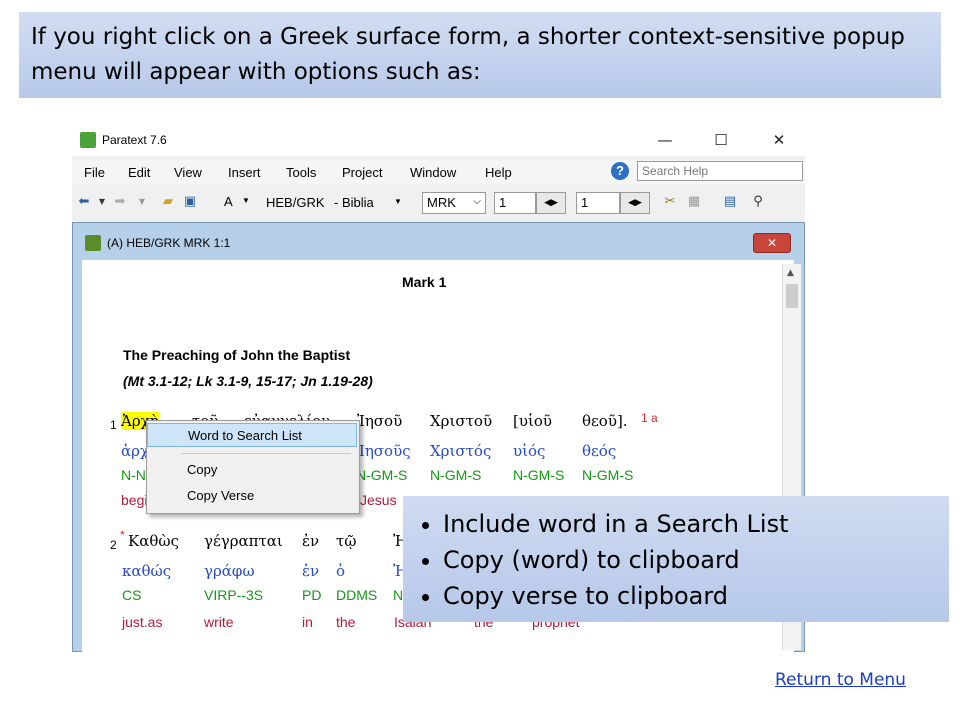 The image size is (960, 720). I want to click on gloss: in, so click(307, 622).